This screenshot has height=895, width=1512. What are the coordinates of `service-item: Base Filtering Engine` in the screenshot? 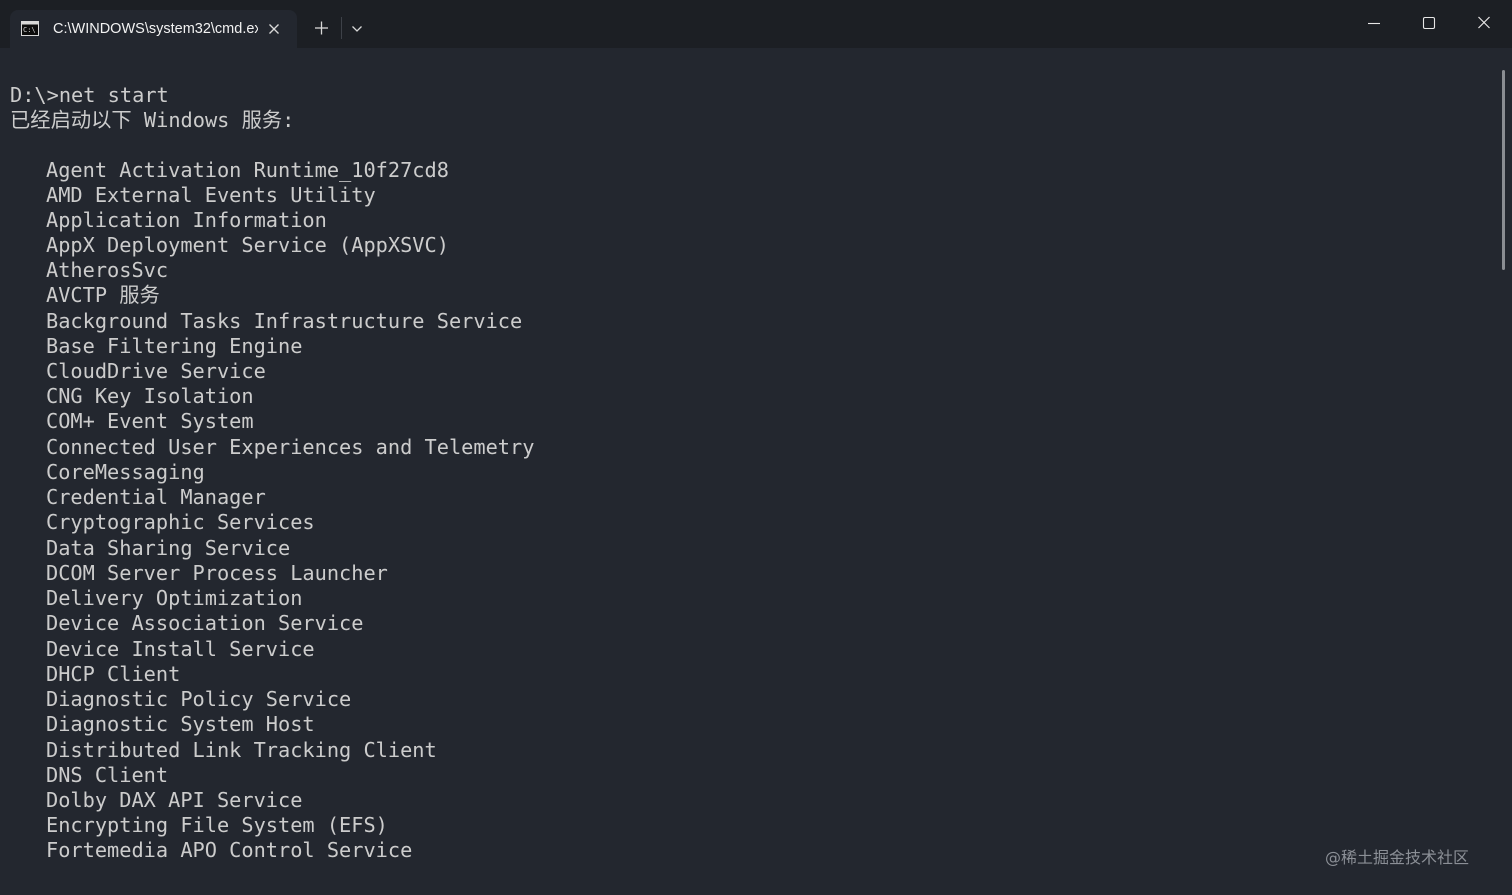 It's located at (174, 346).